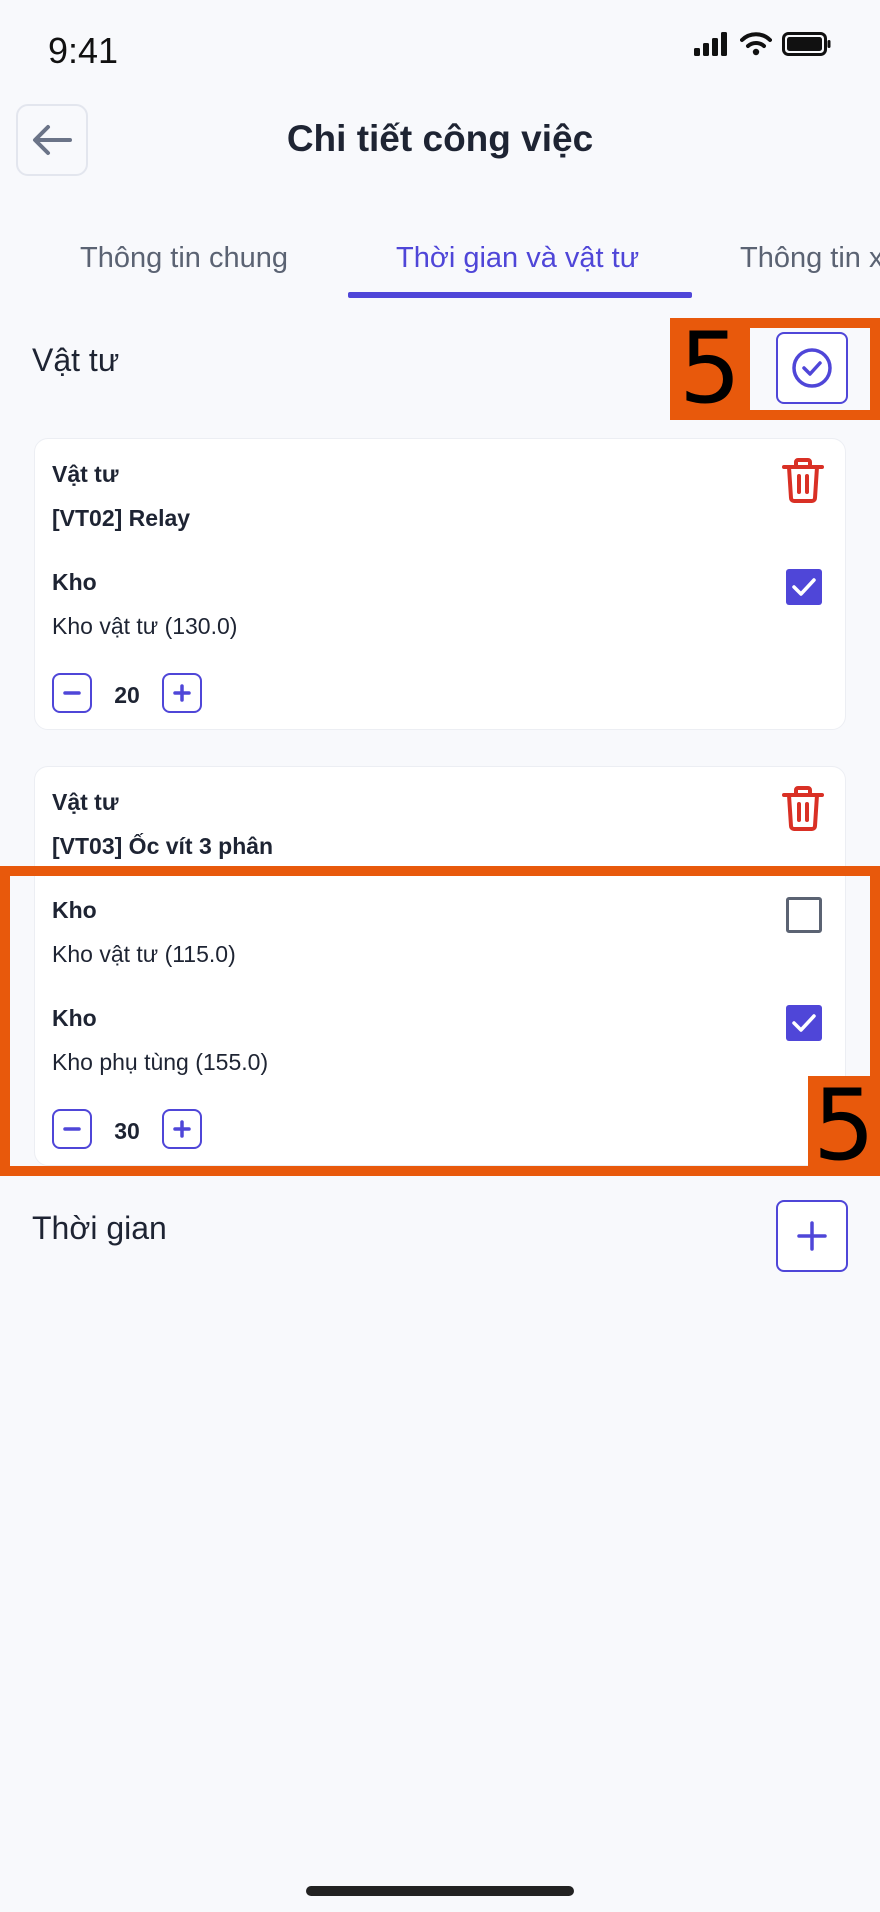 The width and height of the screenshot is (880, 1912). Describe the element at coordinates (163, 846) in the screenshot. I see `material-value: [VT03] Ốc vít 3 phân` at that location.